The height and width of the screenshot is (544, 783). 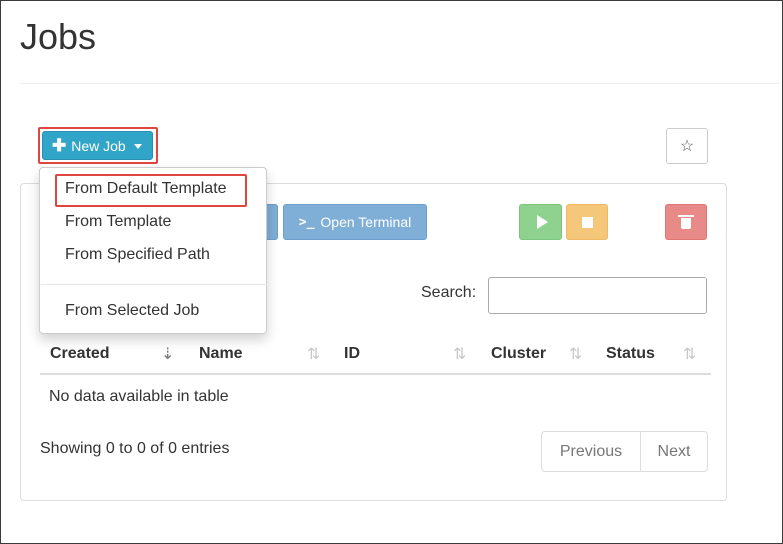 What do you see at coordinates (306, 222) in the screenshot?
I see `terminal-icon: >_` at bounding box center [306, 222].